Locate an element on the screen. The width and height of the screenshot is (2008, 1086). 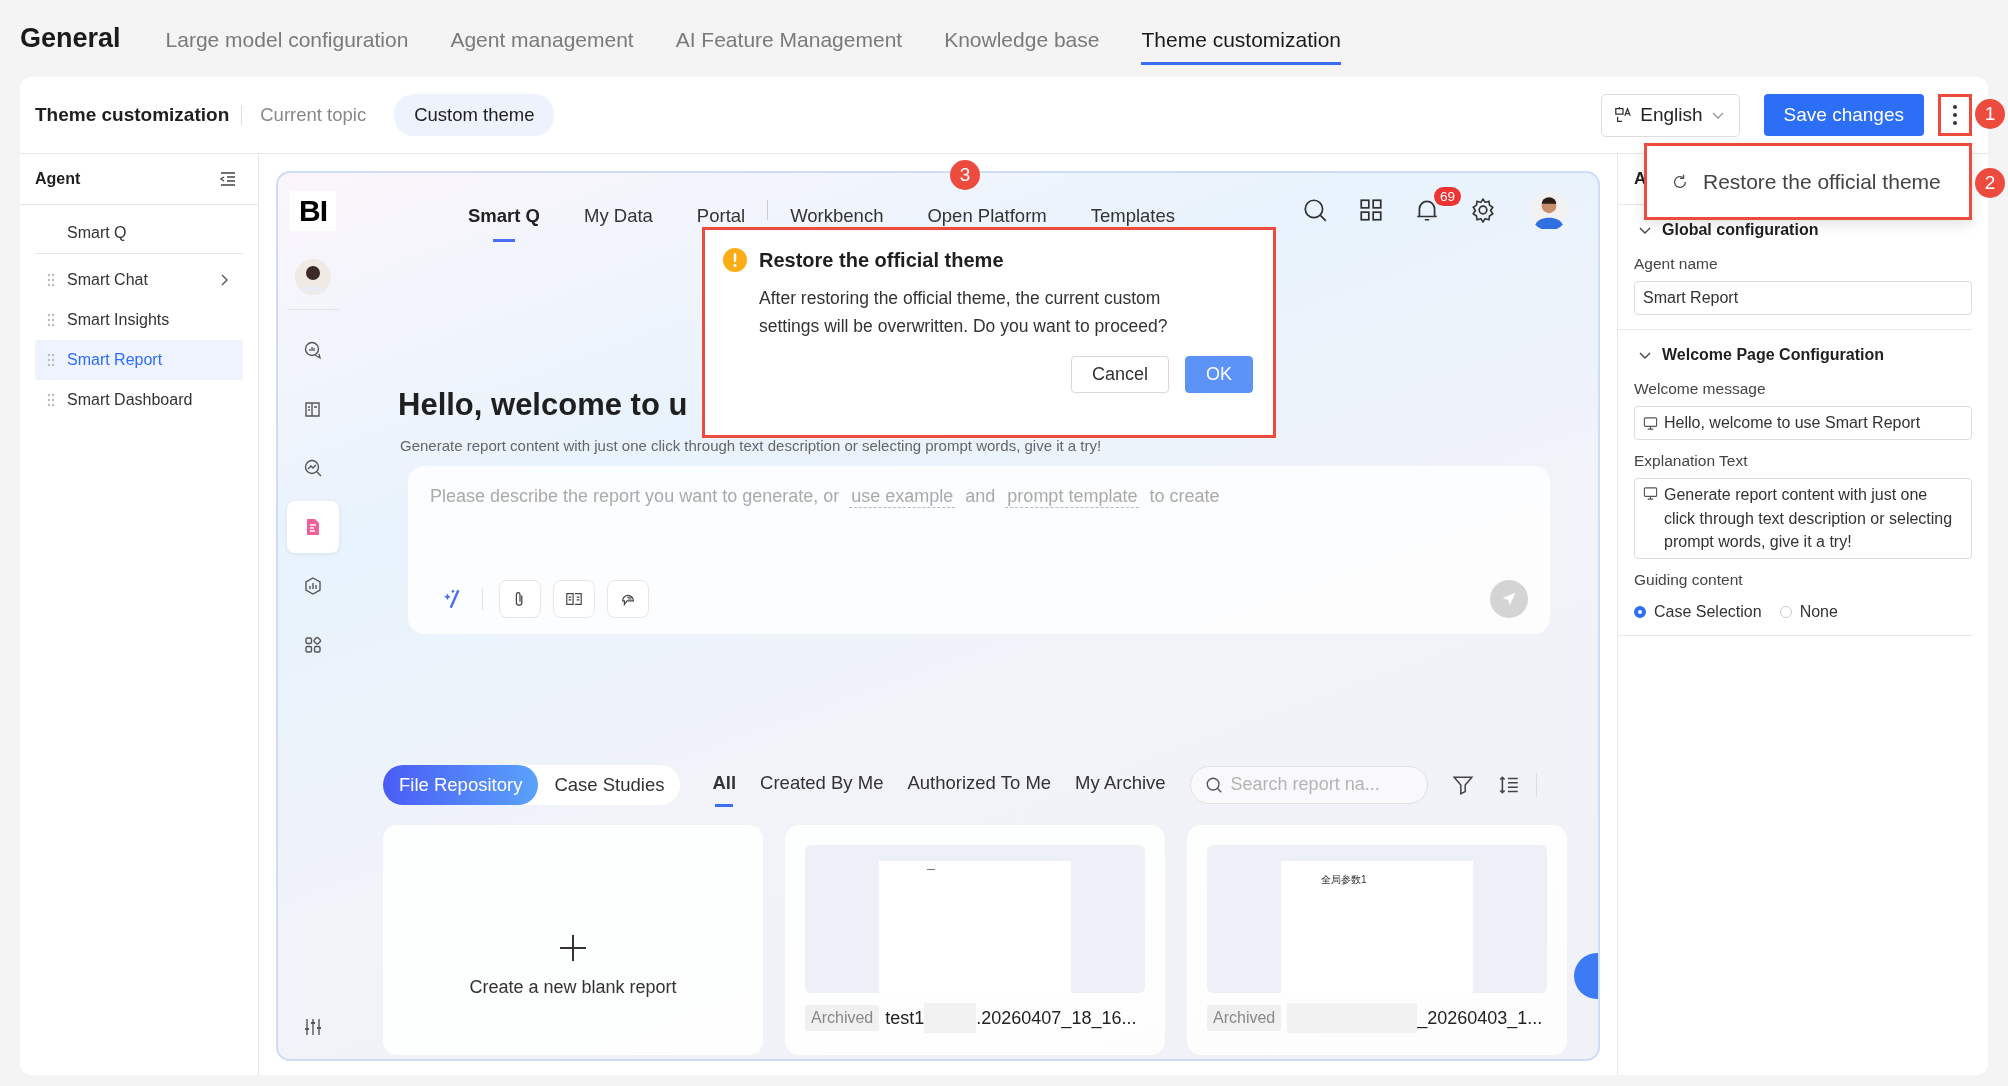
prompt-placeholder: to create is located at coordinates (1184, 497).